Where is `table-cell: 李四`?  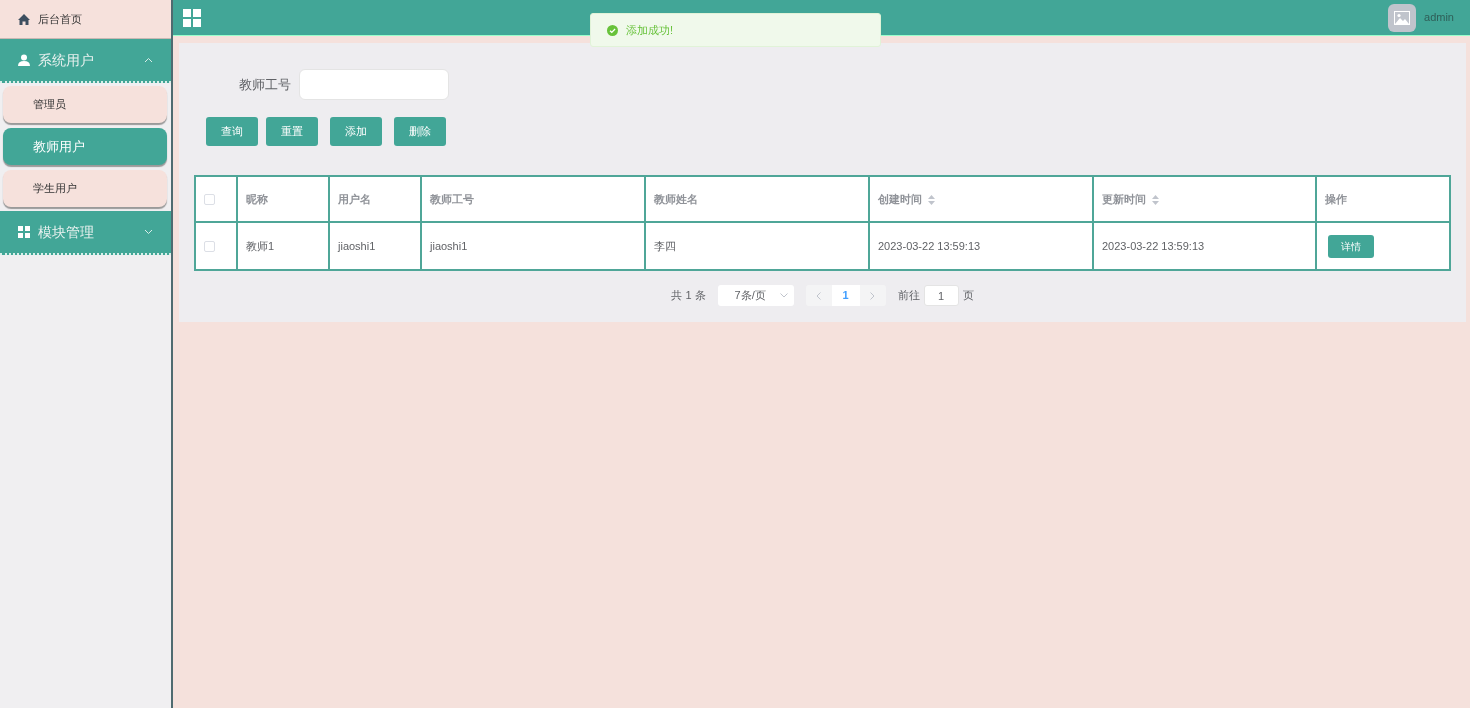
table-cell: 李四 is located at coordinates (665, 245).